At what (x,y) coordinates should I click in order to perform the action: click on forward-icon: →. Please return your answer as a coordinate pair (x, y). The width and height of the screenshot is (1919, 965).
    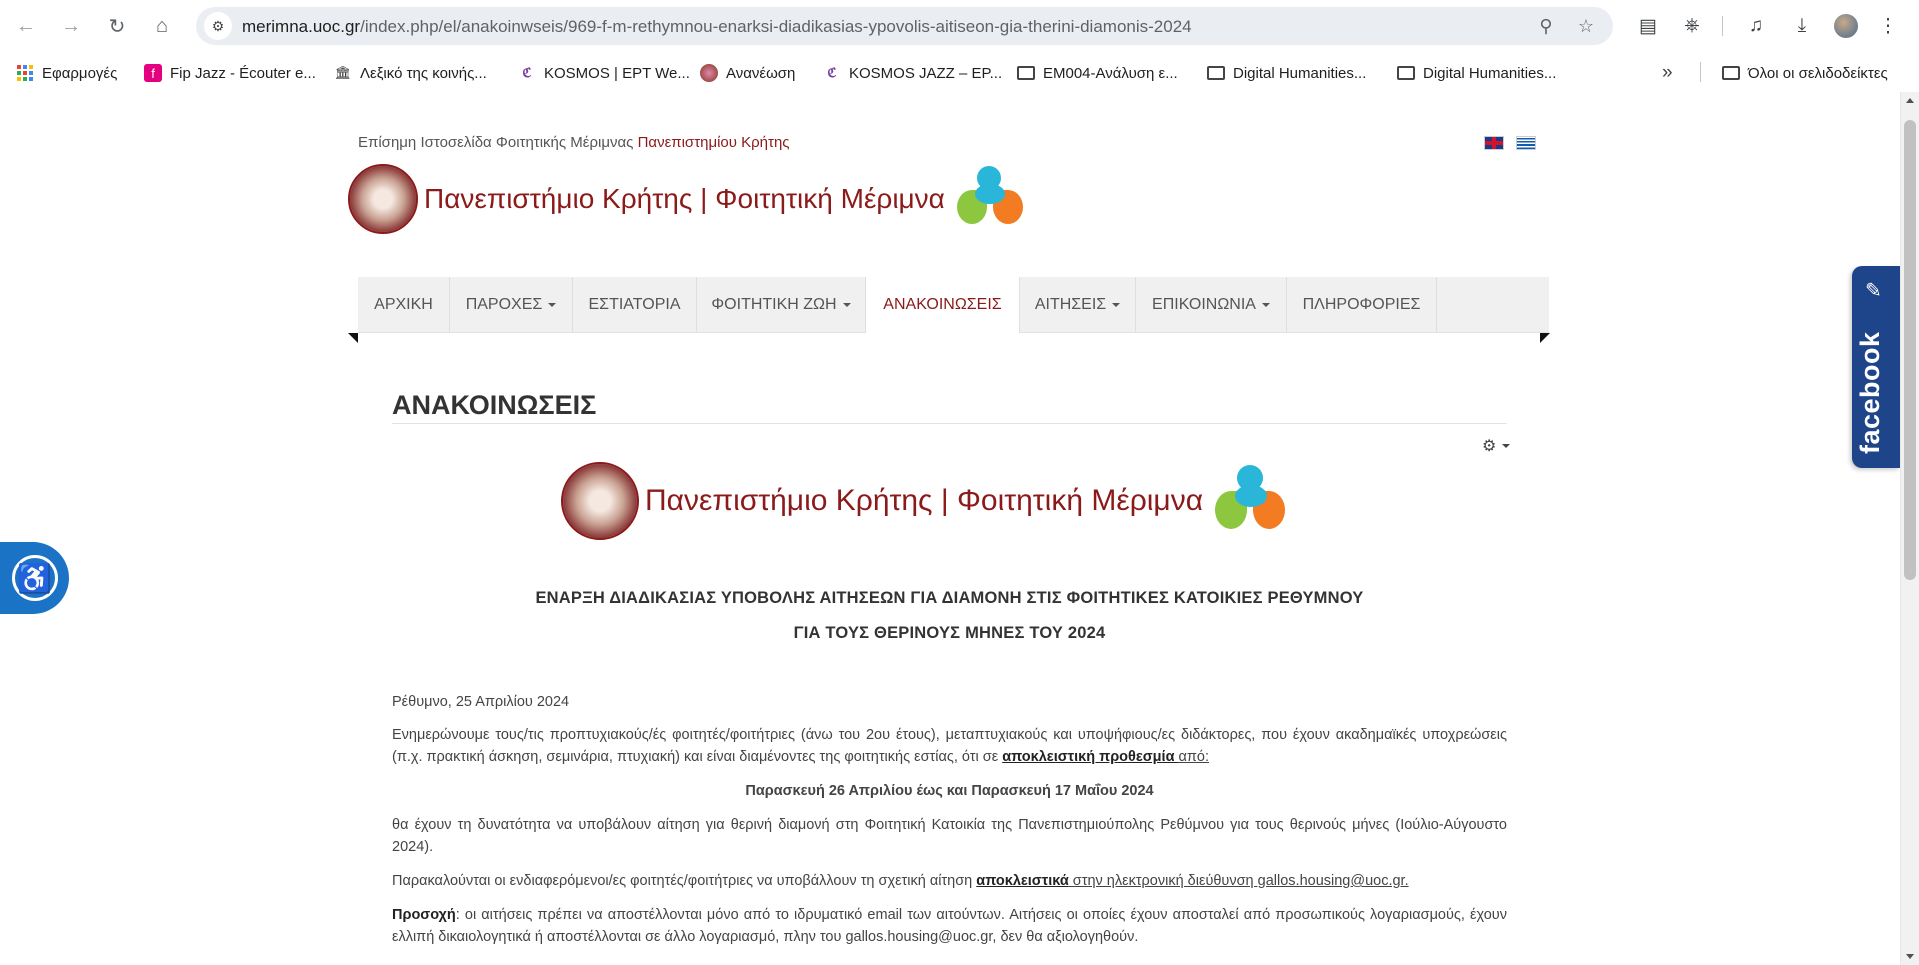
    Looking at the image, I should click on (71, 26).